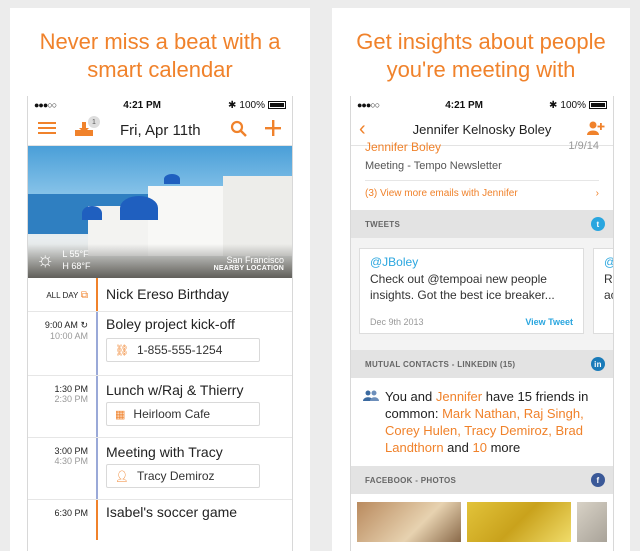  I want to click on event-end-time: 4:30 PM, so click(71, 461).